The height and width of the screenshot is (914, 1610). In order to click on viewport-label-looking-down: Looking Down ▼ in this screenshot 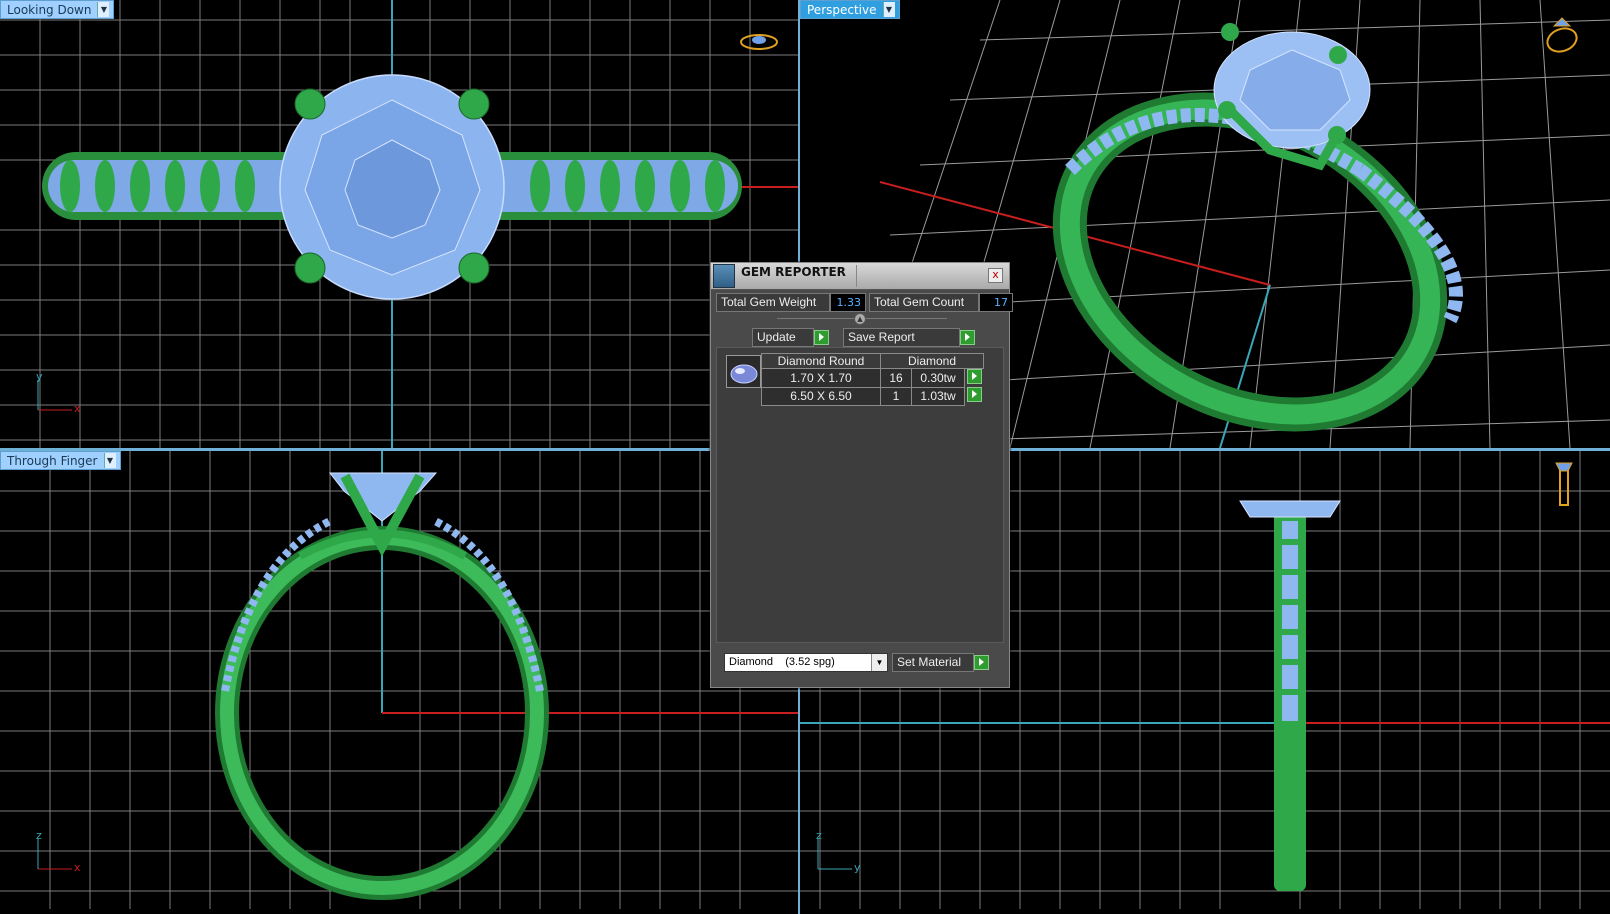, I will do `click(57, 9)`.